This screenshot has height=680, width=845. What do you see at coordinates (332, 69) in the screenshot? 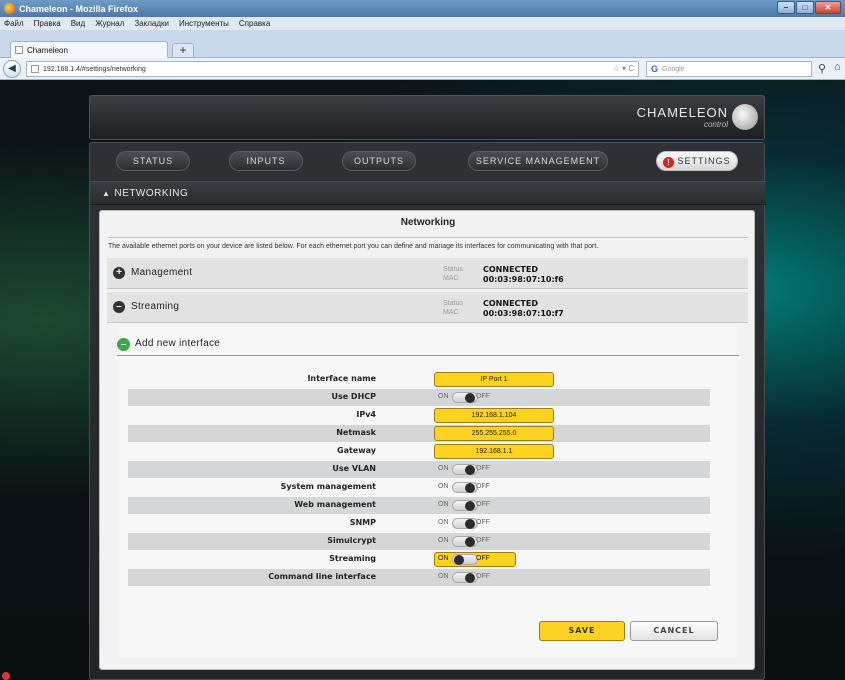
I see `url-bar: 192.168.1.4/#settings/networking ☆ ▾ C` at bounding box center [332, 69].